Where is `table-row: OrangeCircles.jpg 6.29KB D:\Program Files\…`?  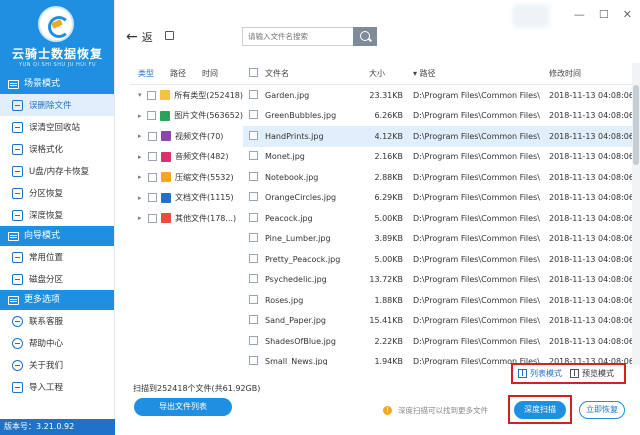 table-row: OrangeCircles.jpg 6.29KB D:\Program Files\… is located at coordinates (437, 198).